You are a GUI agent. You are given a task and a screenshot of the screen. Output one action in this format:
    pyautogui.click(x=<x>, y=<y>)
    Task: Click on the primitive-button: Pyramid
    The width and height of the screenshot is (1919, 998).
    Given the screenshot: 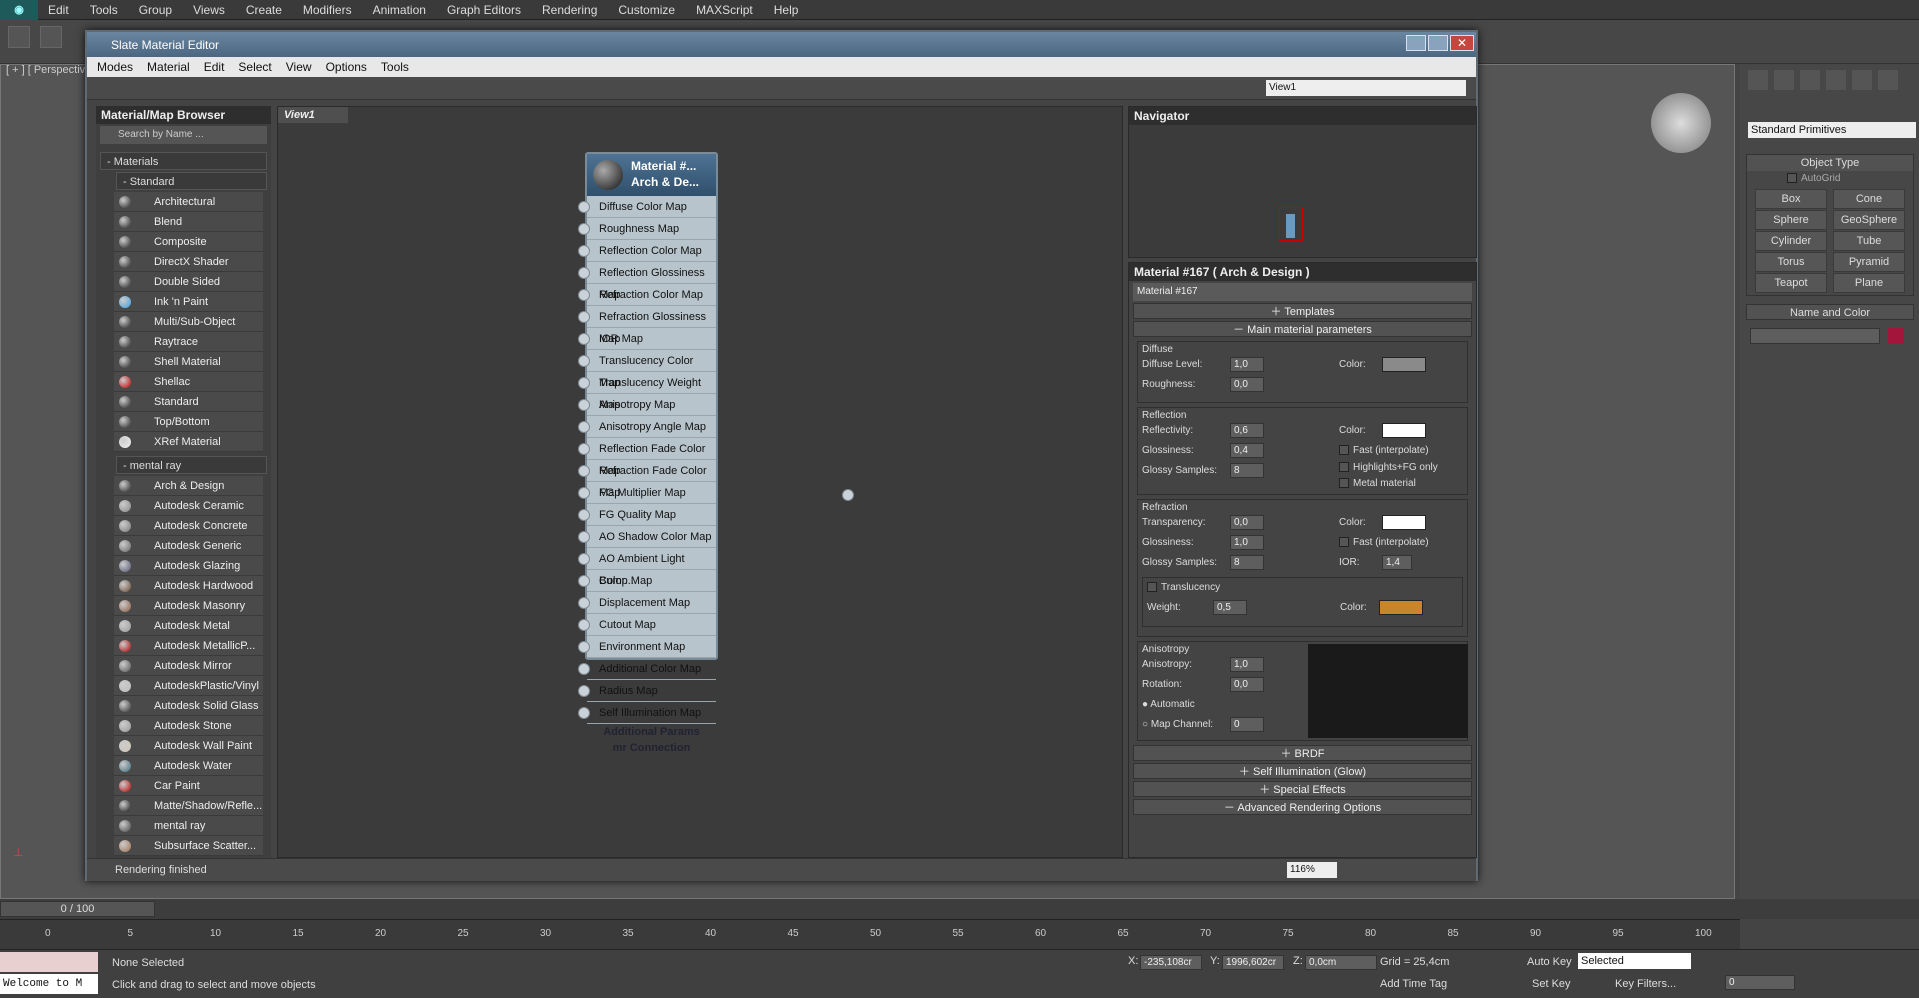 What is the action you would take?
    pyautogui.click(x=1869, y=262)
    